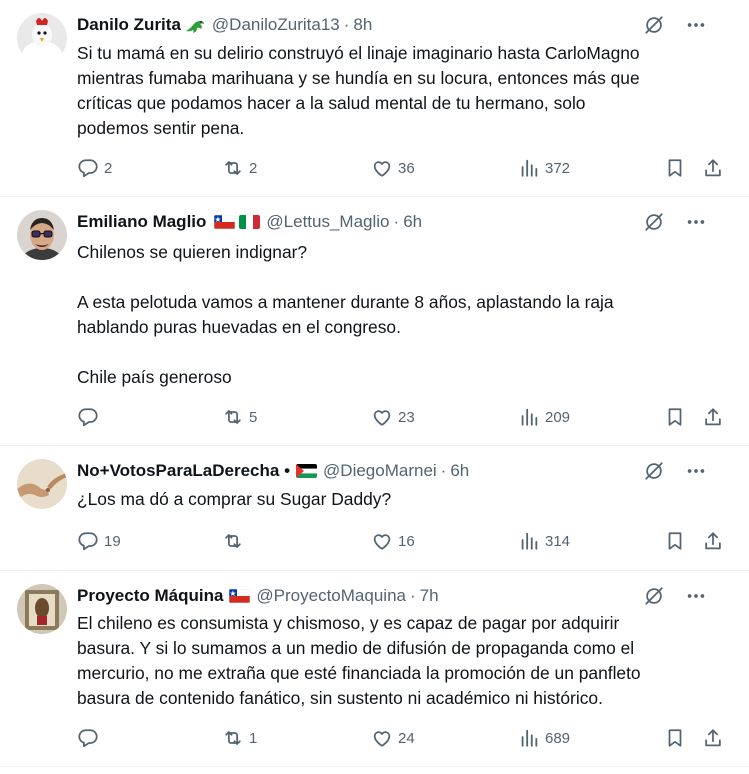 This screenshot has height=774, width=749. What do you see at coordinates (306, 471) in the screenshot?
I see `palestine-flag-icon` at bounding box center [306, 471].